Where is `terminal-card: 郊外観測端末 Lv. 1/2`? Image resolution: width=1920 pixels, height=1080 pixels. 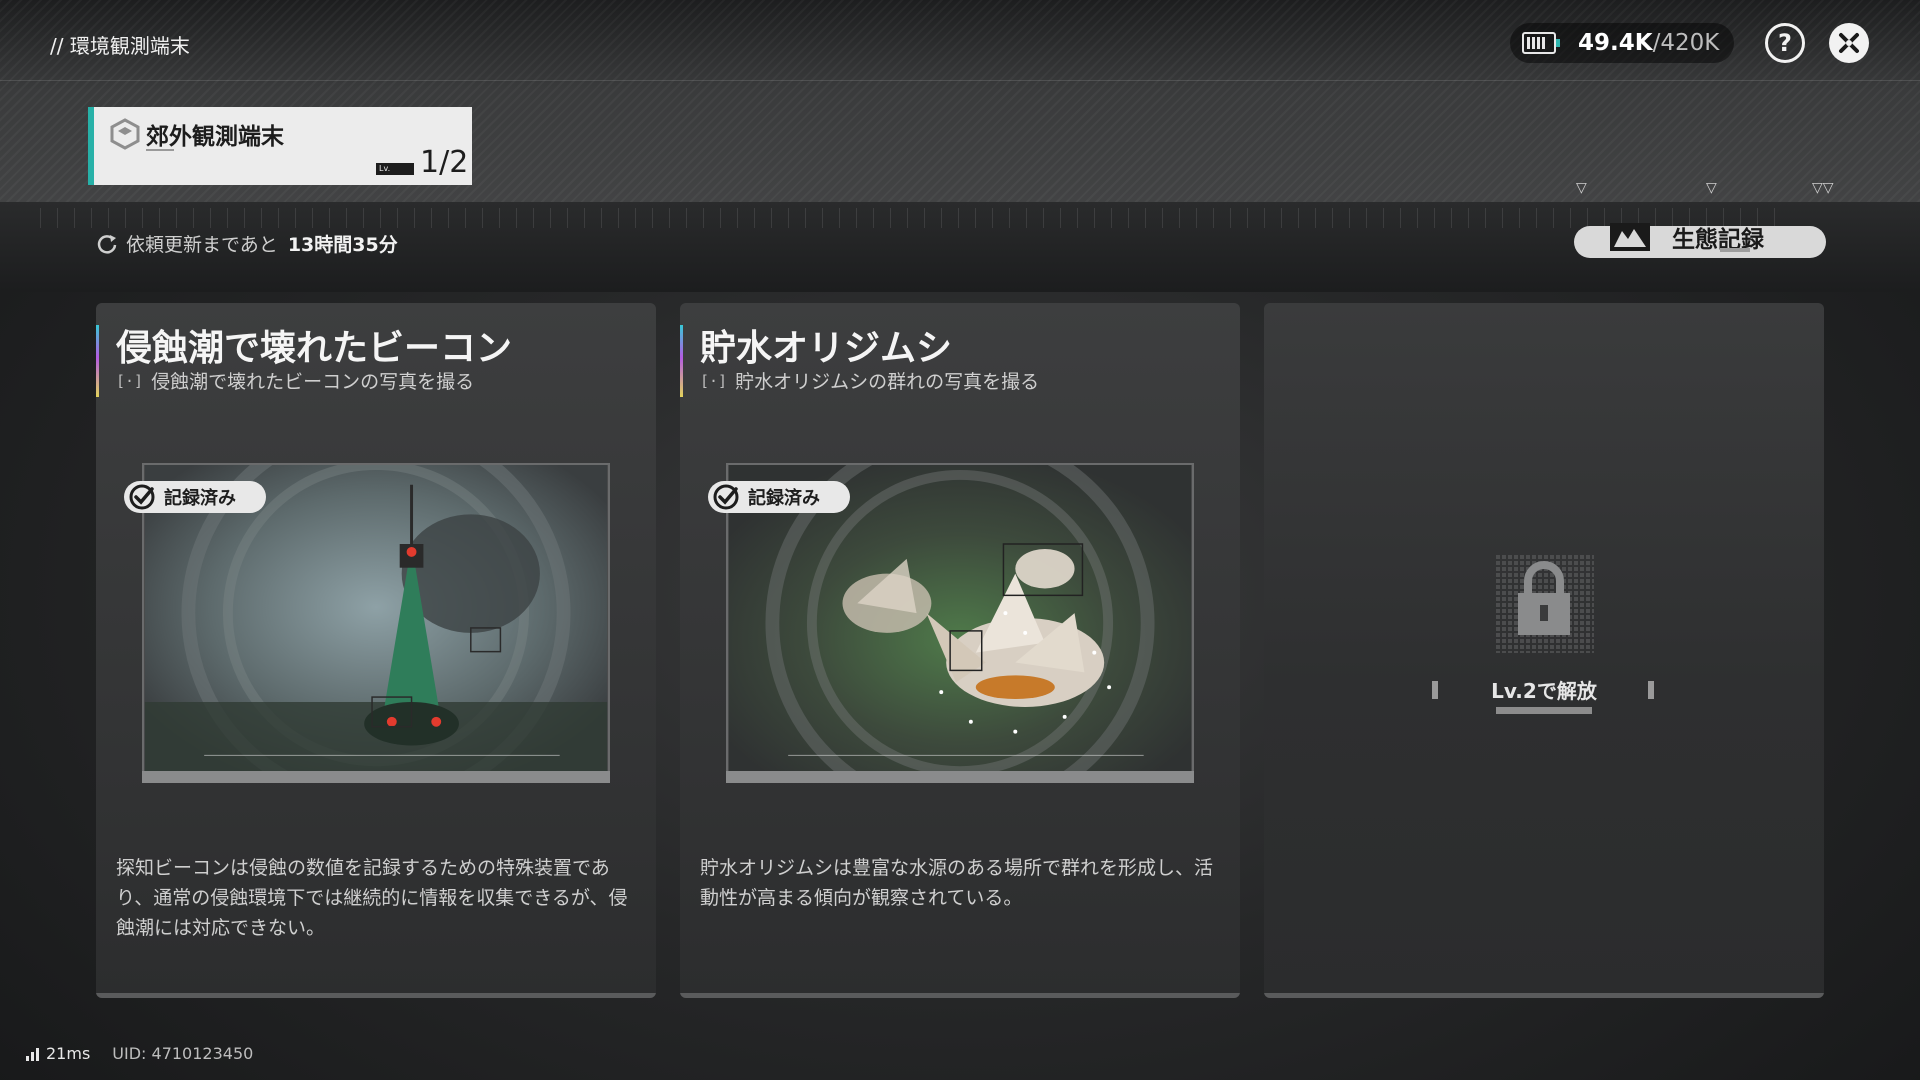
terminal-card: 郊外観測端末 Lv. 1/2 is located at coordinates (280, 146).